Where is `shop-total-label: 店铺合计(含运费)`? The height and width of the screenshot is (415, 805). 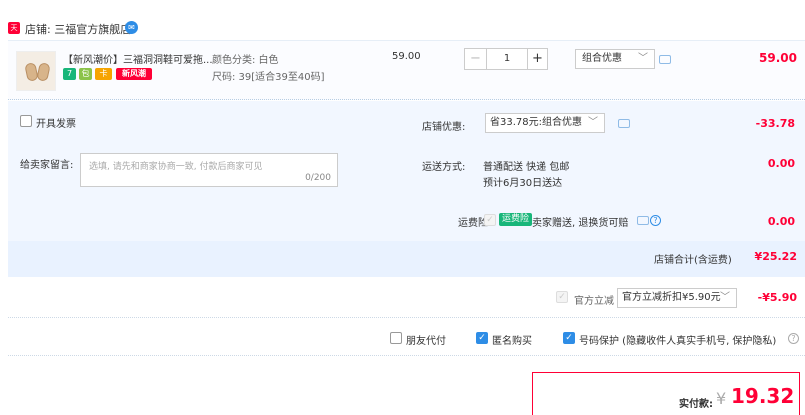
shop-total-label: 店铺合计(含运费) is located at coordinates (693, 260).